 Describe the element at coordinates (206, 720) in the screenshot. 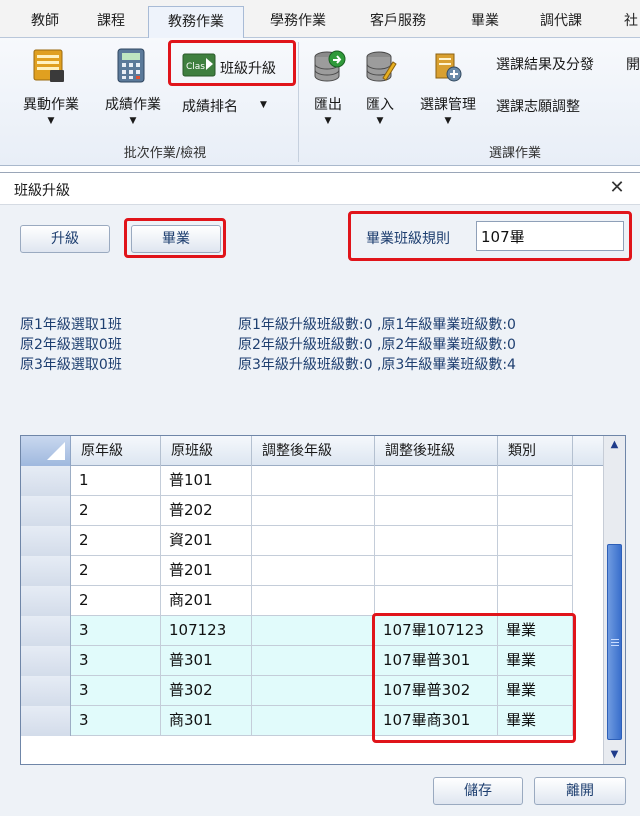

I see `cell-cls: 商301` at that location.